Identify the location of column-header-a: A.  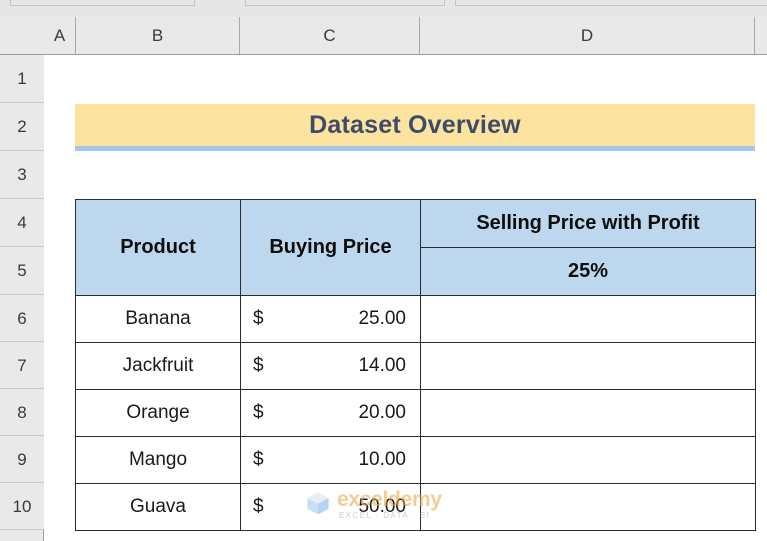
(60, 35).